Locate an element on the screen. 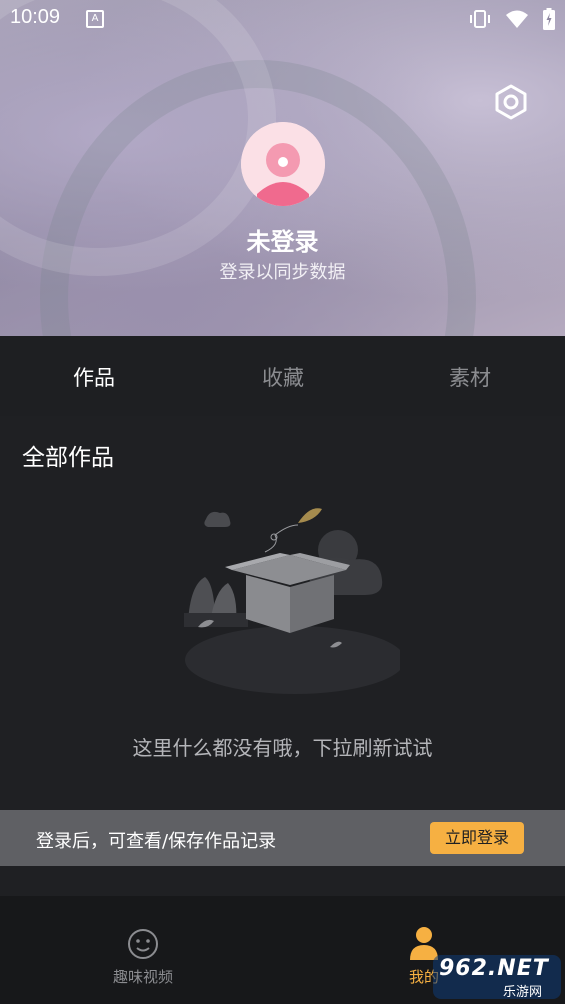  tab-favorites: 收藏 is located at coordinates (283, 377).